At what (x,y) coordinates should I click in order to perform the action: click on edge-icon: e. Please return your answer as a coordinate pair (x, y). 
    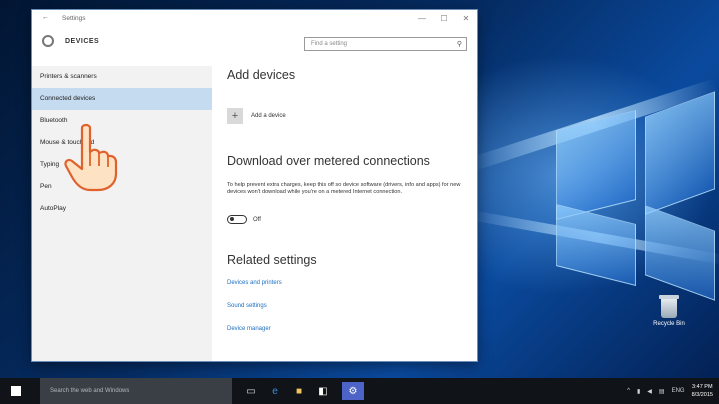
    Looking at the image, I should click on (275, 391).